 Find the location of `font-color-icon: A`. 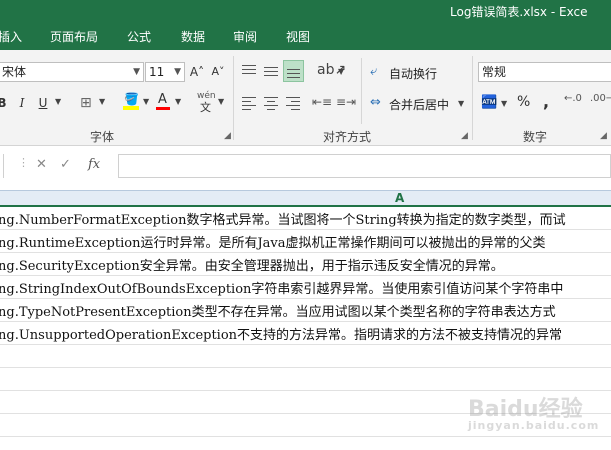

font-color-icon: A is located at coordinates (162, 99).